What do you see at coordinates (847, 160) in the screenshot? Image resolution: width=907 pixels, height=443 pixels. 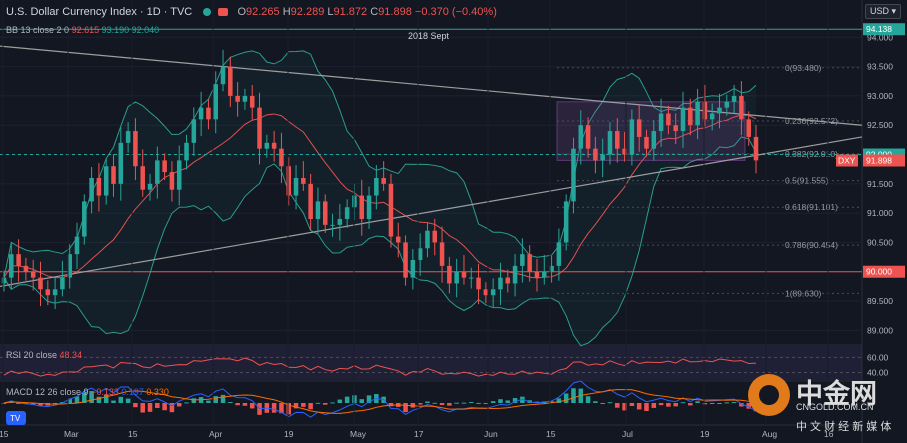 I see `dxy-tag-label: DXY` at bounding box center [847, 160].